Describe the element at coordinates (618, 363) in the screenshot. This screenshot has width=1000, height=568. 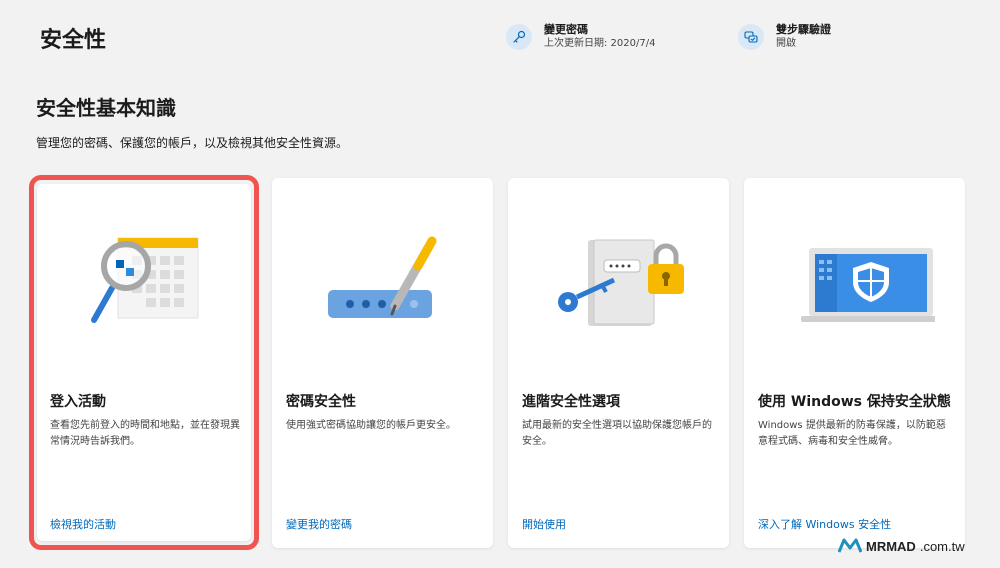
I see `card-advanced-security: 進階安全性選項 試用最新的安全性選項以協助保護您帳戶的安全。 開始使用` at that location.